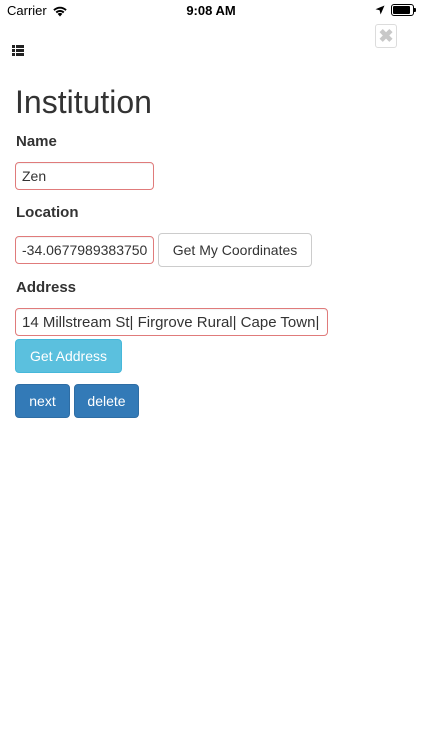 The height and width of the screenshot is (750, 422). What do you see at coordinates (83, 102) in the screenshot?
I see `page-title: Institution` at bounding box center [83, 102].